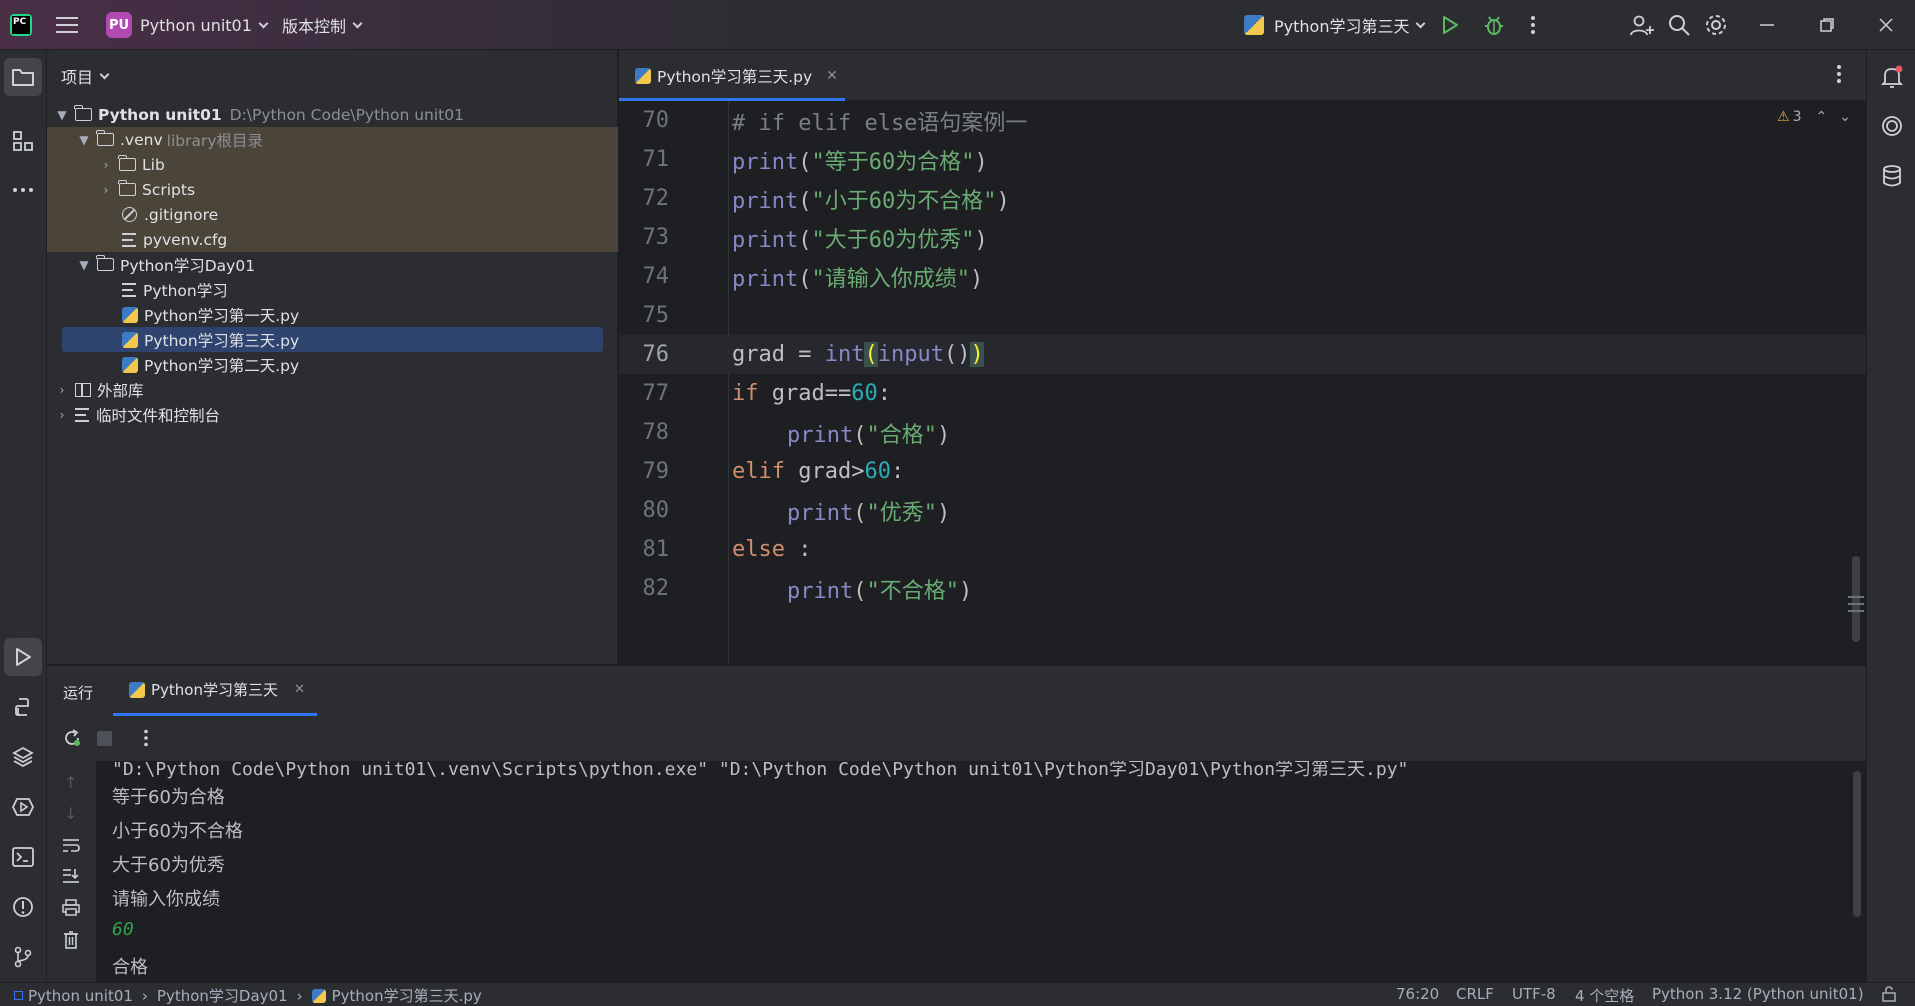 The image size is (1915, 1006). Describe the element at coordinates (222, 995) in the screenshot. I see `breadcrumb-item: Python学习Day01` at that location.